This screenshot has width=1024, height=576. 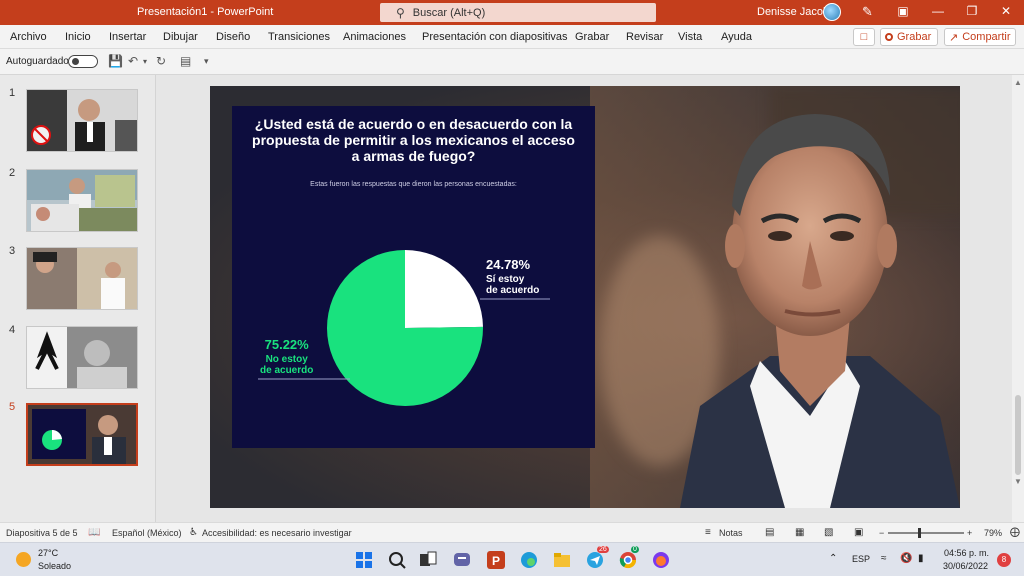 What do you see at coordinates (193, 532) in the screenshot?
I see `accessibility-icon: ♿` at bounding box center [193, 532].